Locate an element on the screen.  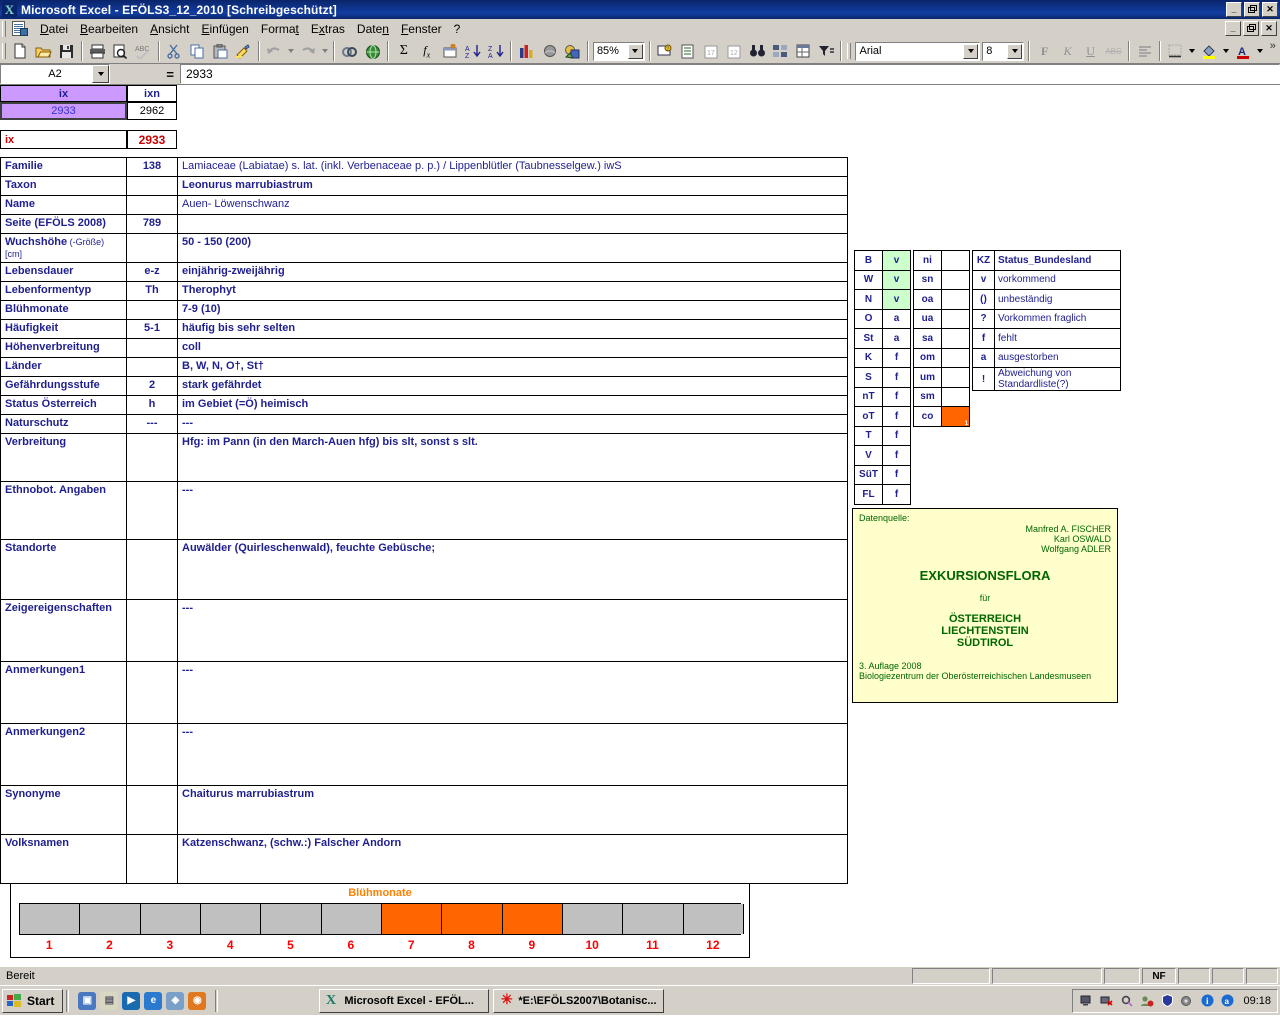
record-label-cell: Lebensdauer is located at coordinates (63, 272).